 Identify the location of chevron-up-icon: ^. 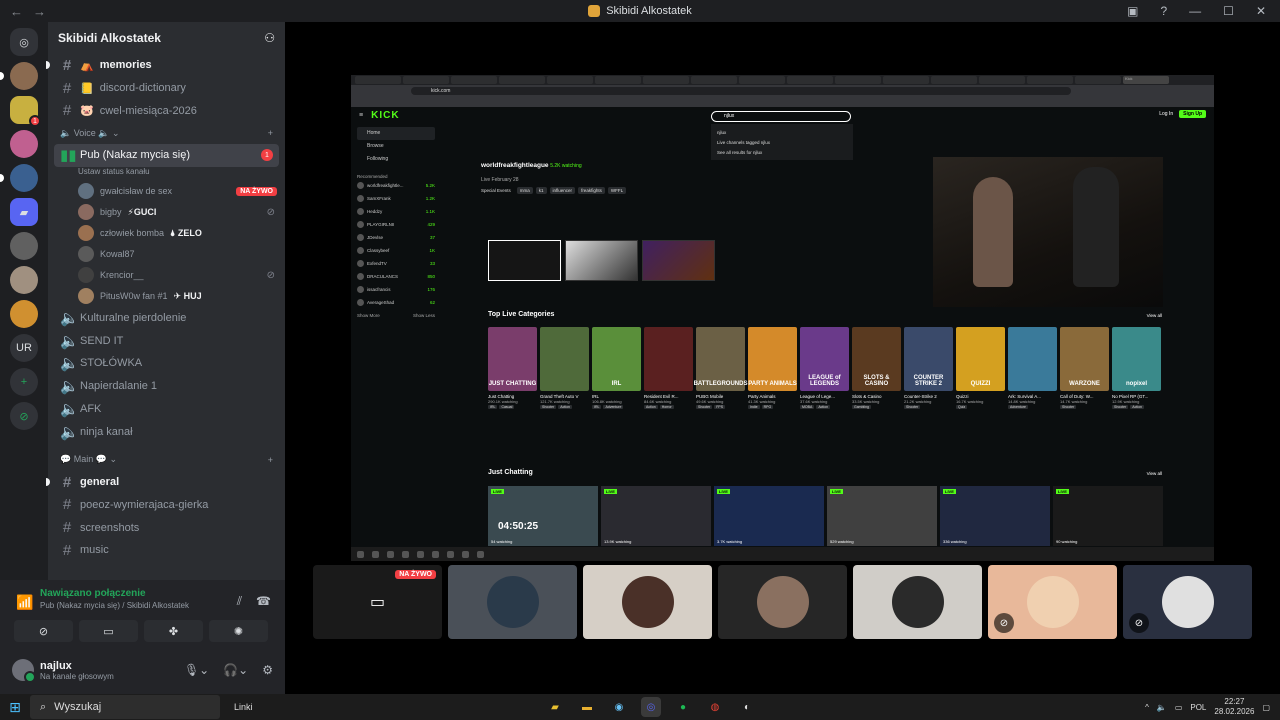
(1147, 707).